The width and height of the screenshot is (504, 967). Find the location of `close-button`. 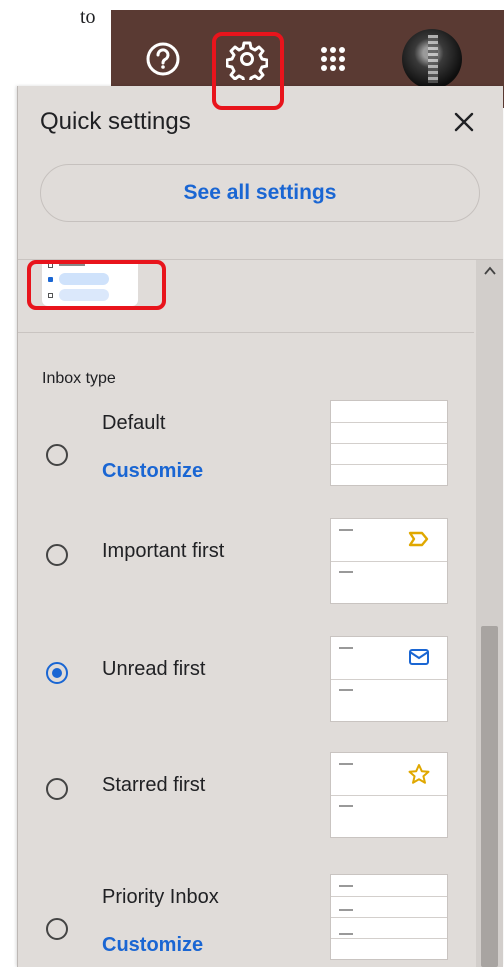

close-button is located at coordinates (464, 122).